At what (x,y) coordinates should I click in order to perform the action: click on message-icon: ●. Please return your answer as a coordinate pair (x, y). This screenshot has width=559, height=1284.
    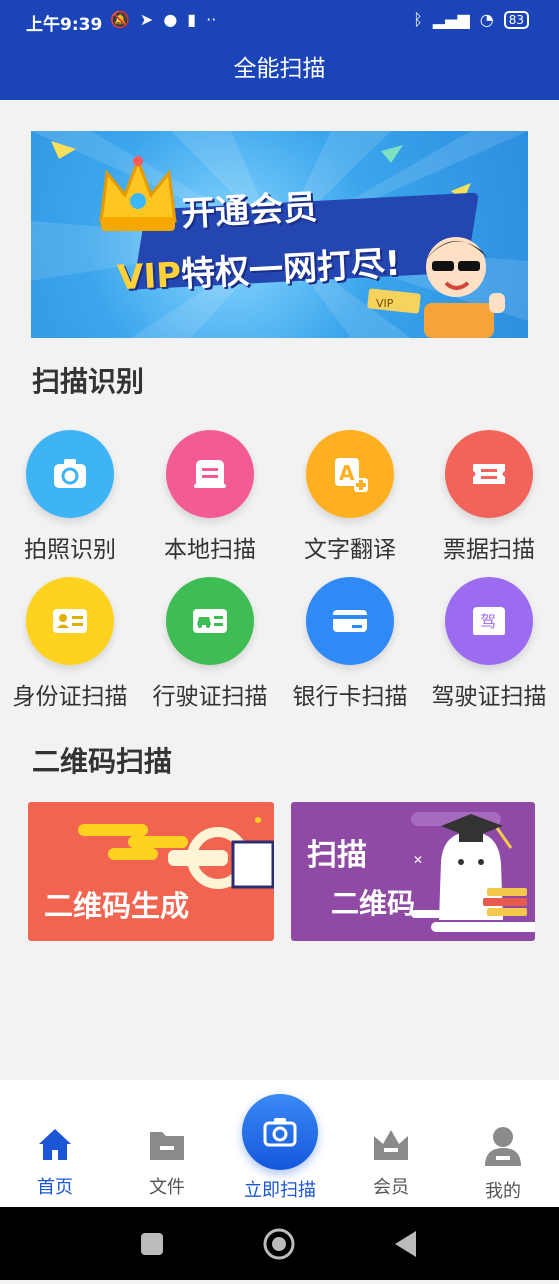
    Looking at the image, I should click on (170, 19).